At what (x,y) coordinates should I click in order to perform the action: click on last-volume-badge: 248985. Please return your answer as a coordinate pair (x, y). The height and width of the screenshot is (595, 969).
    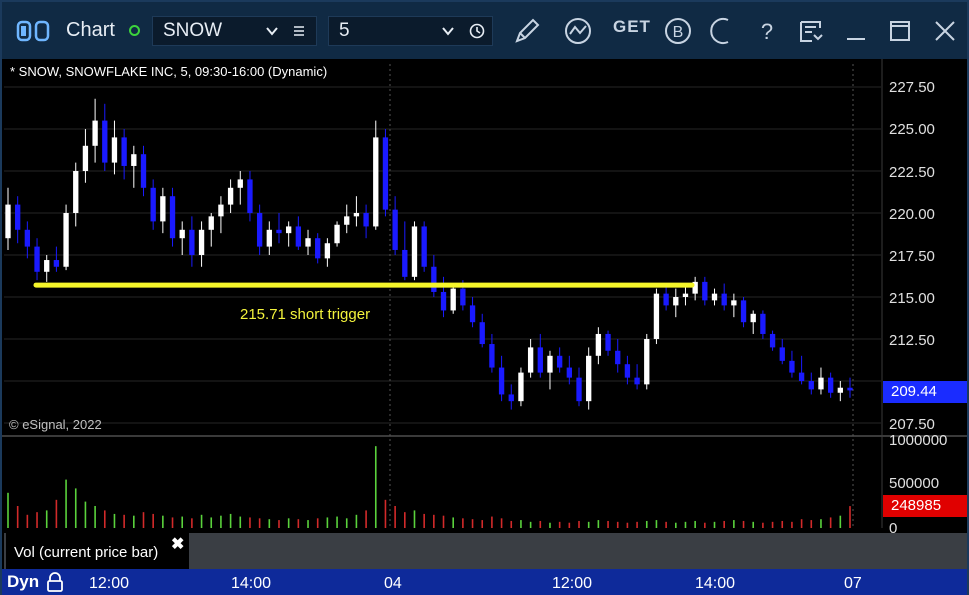
    Looking at the image, I should click on (925, 506).